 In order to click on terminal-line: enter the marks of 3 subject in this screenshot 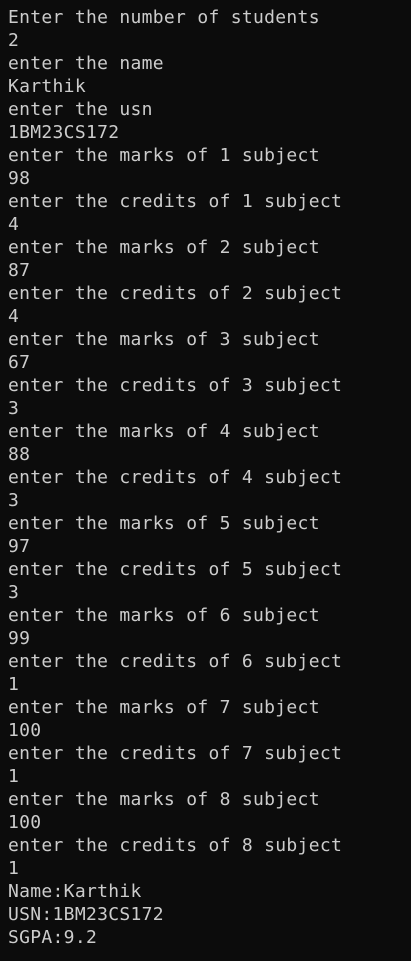, I will do `click(164, 339)`.